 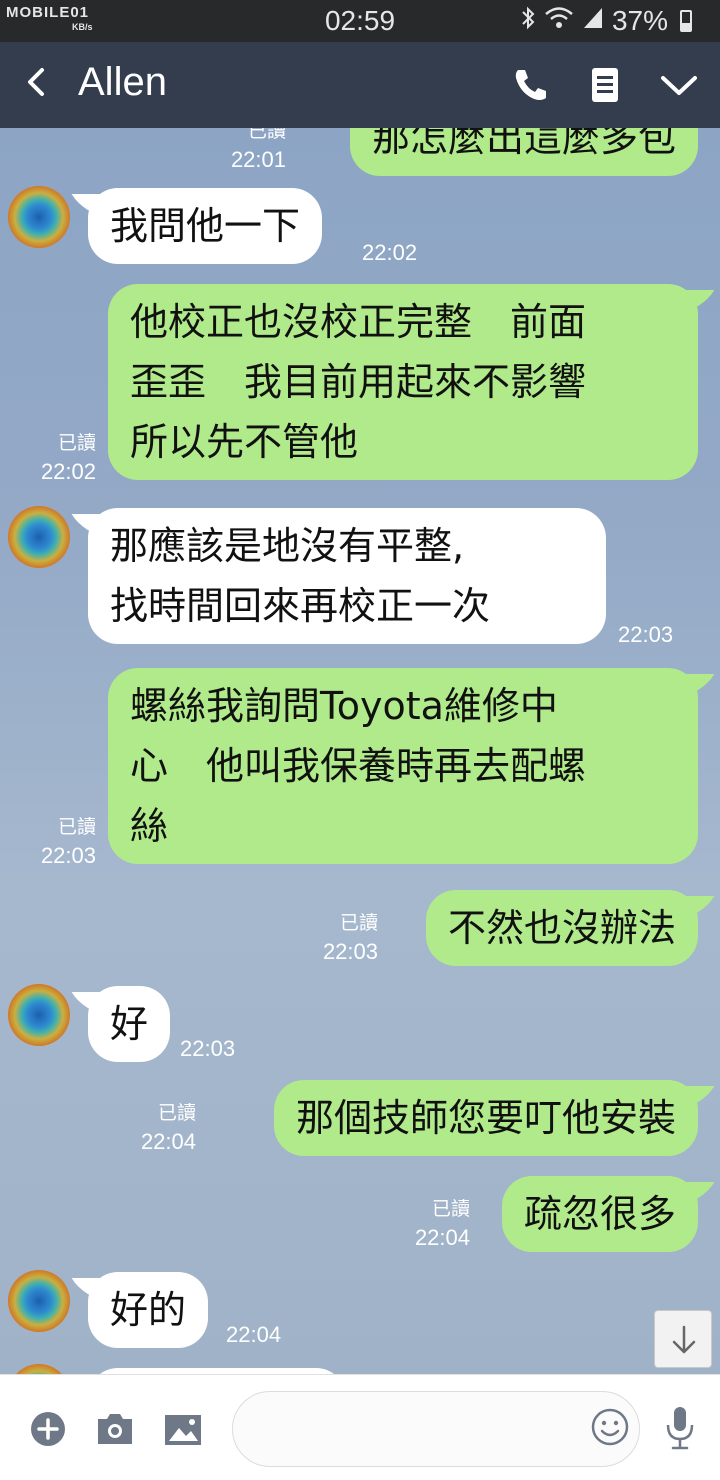 What do you see at coordinates (559, 21) in the screenshot?
I see `wifi-icon` at bounding box center [559, 21].